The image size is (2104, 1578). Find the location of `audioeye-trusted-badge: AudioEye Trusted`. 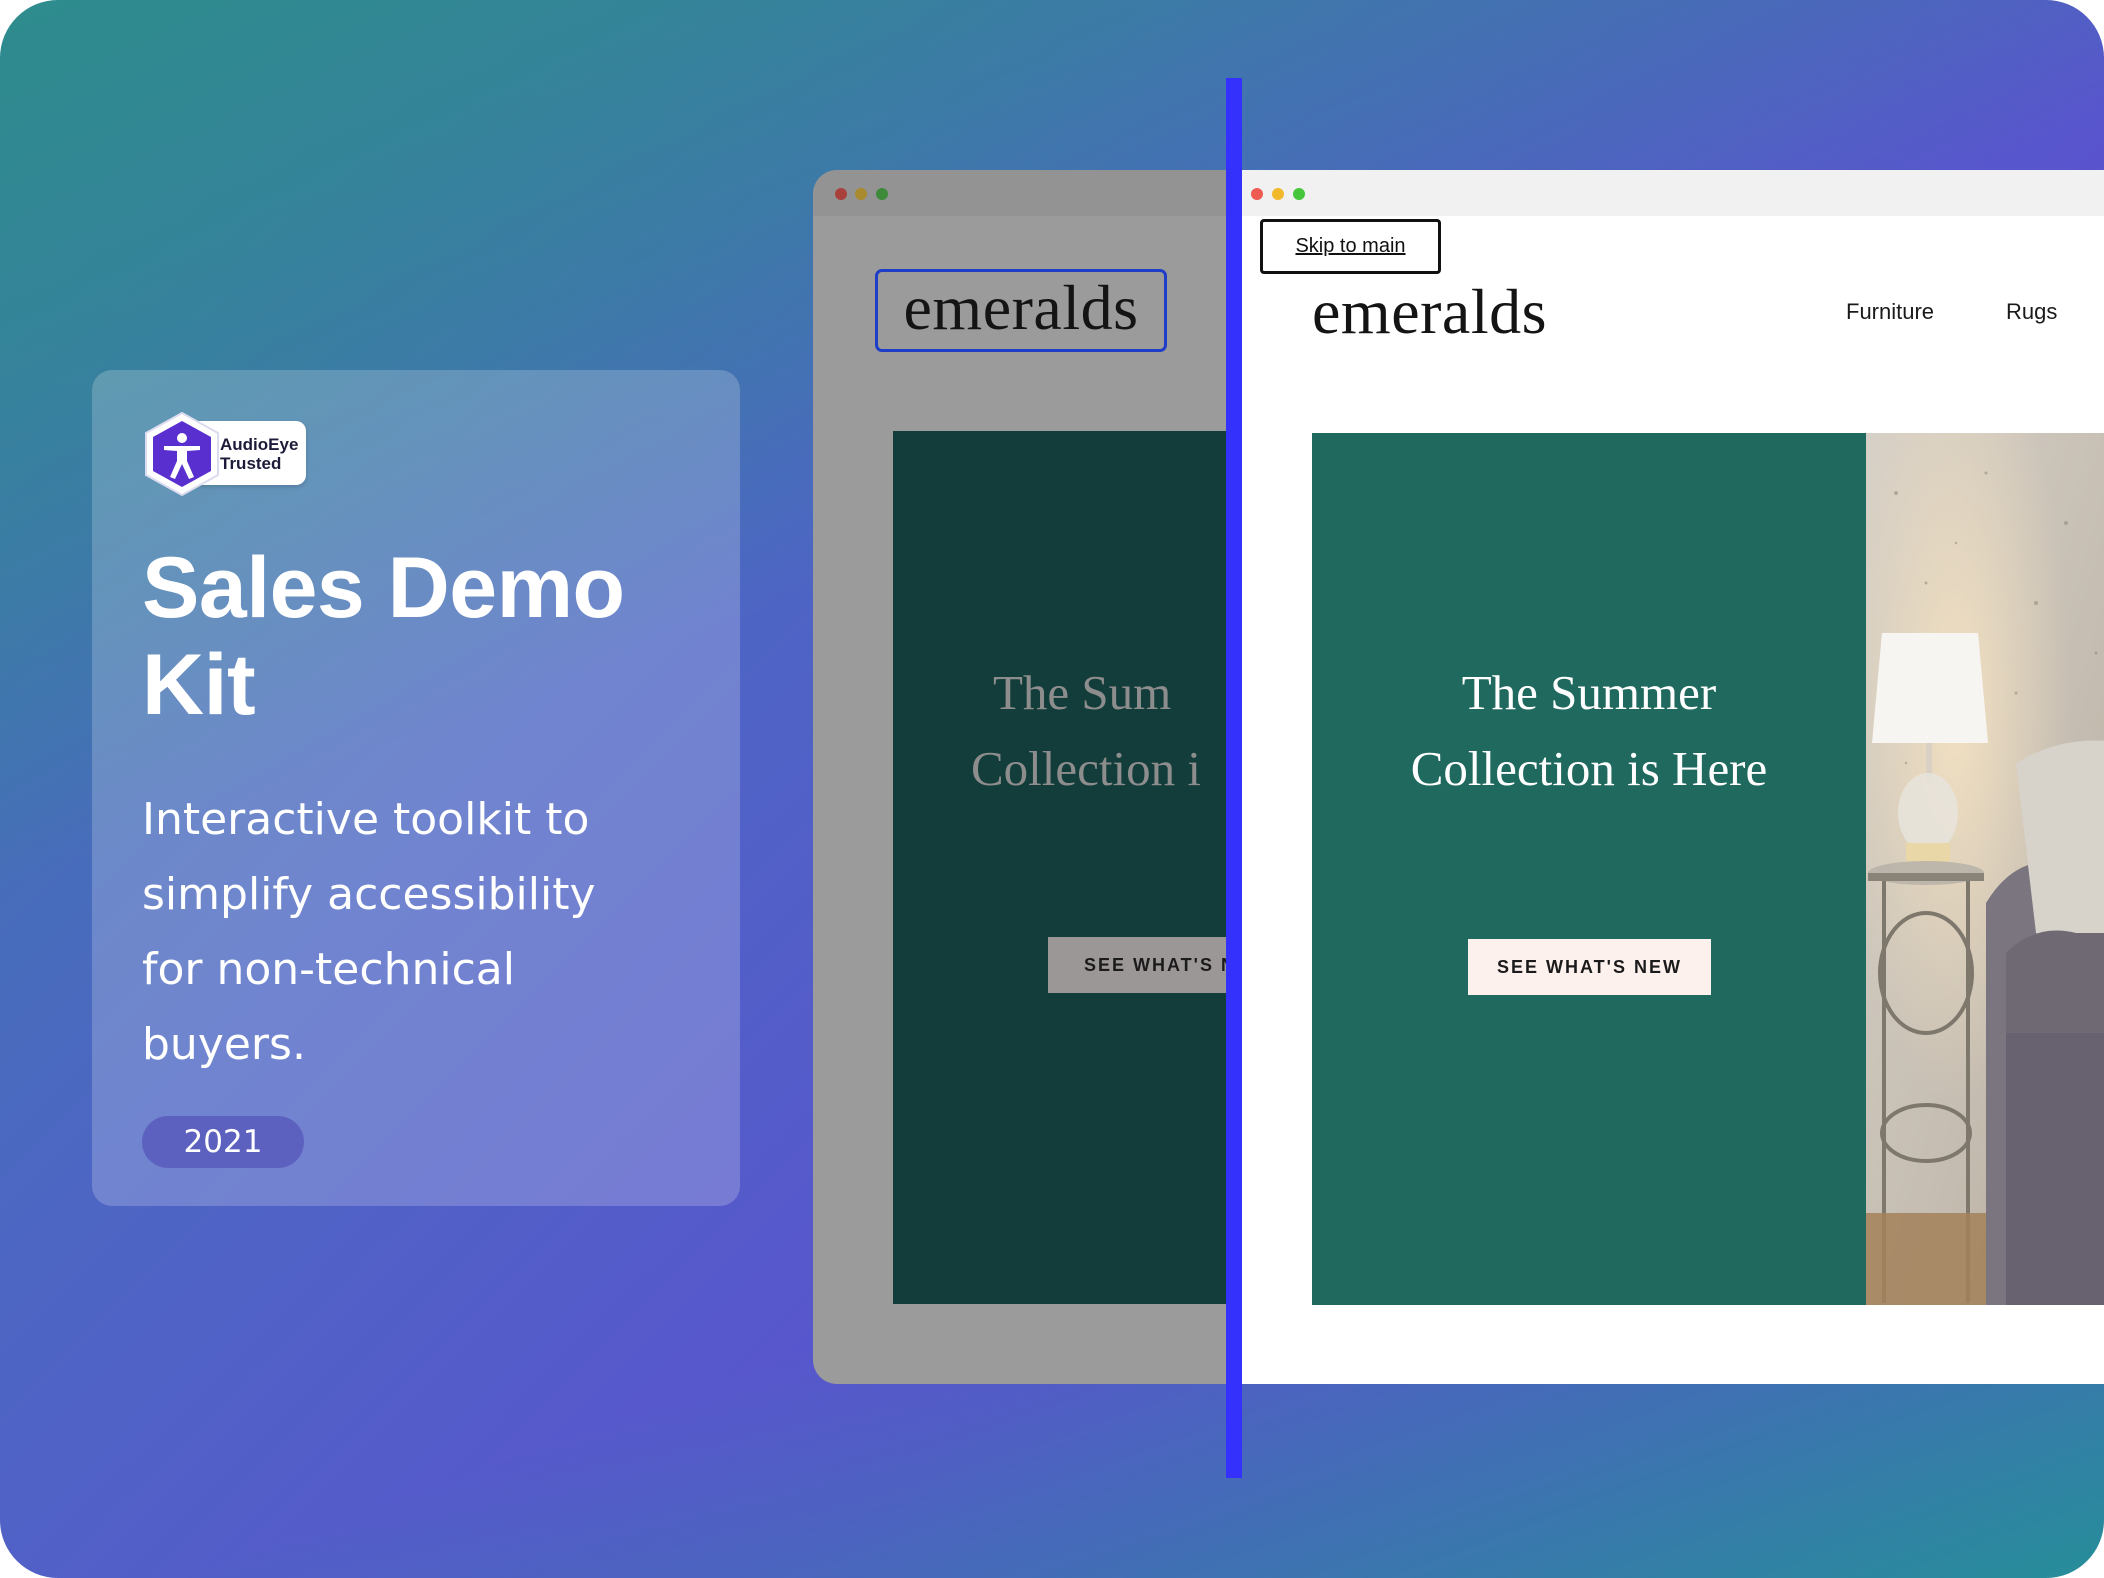

audioeye-trusted-badge: AudioEye Trusted is located at coordinates (224, 454).